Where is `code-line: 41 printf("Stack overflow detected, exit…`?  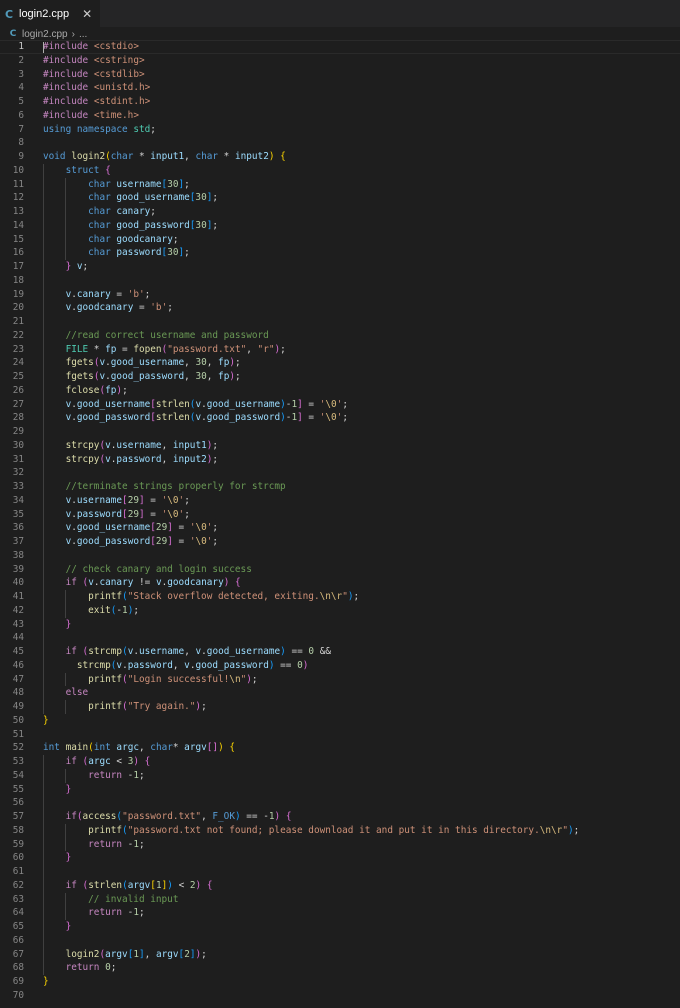
code-line: 41 printf("Stack overflow detected, exit… is located at coordinates (340, 597).